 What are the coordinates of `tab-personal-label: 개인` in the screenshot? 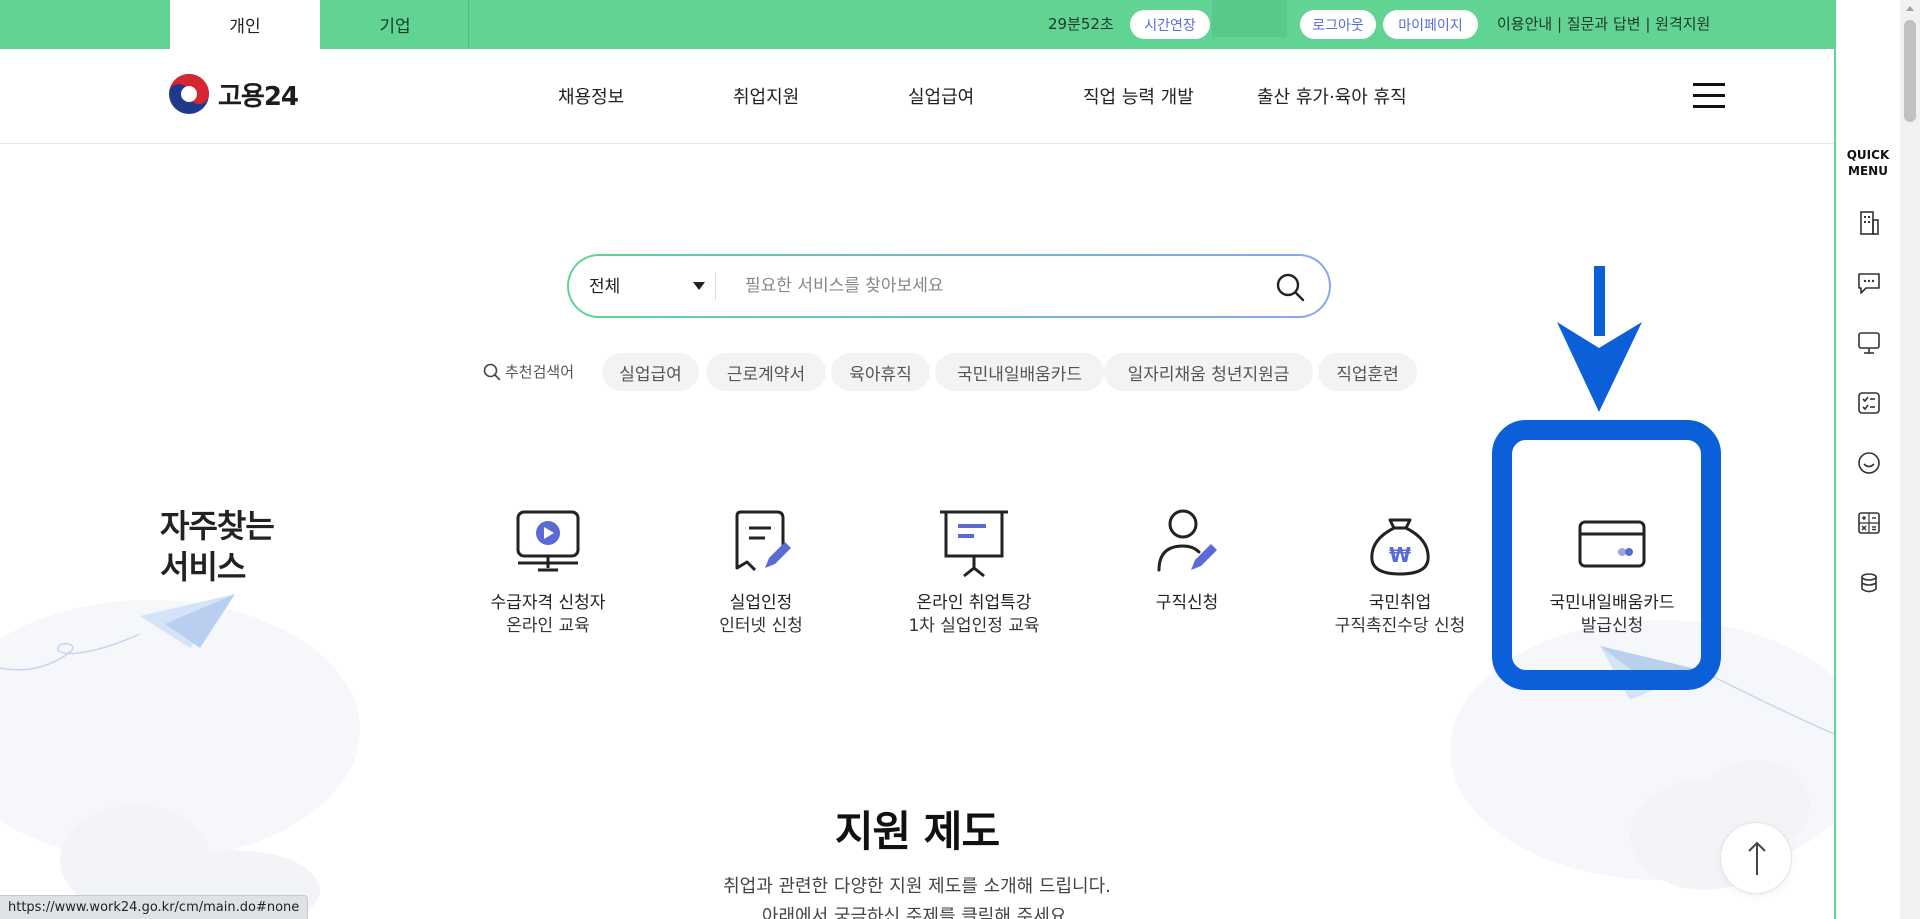 It's located at (245, 27).